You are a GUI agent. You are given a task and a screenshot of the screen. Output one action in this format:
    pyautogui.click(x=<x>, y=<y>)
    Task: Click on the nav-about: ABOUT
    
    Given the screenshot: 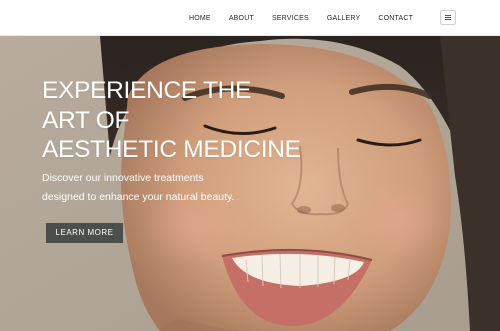 What is the action you would take?
    pyautogui.click(x=241, y=18)
    